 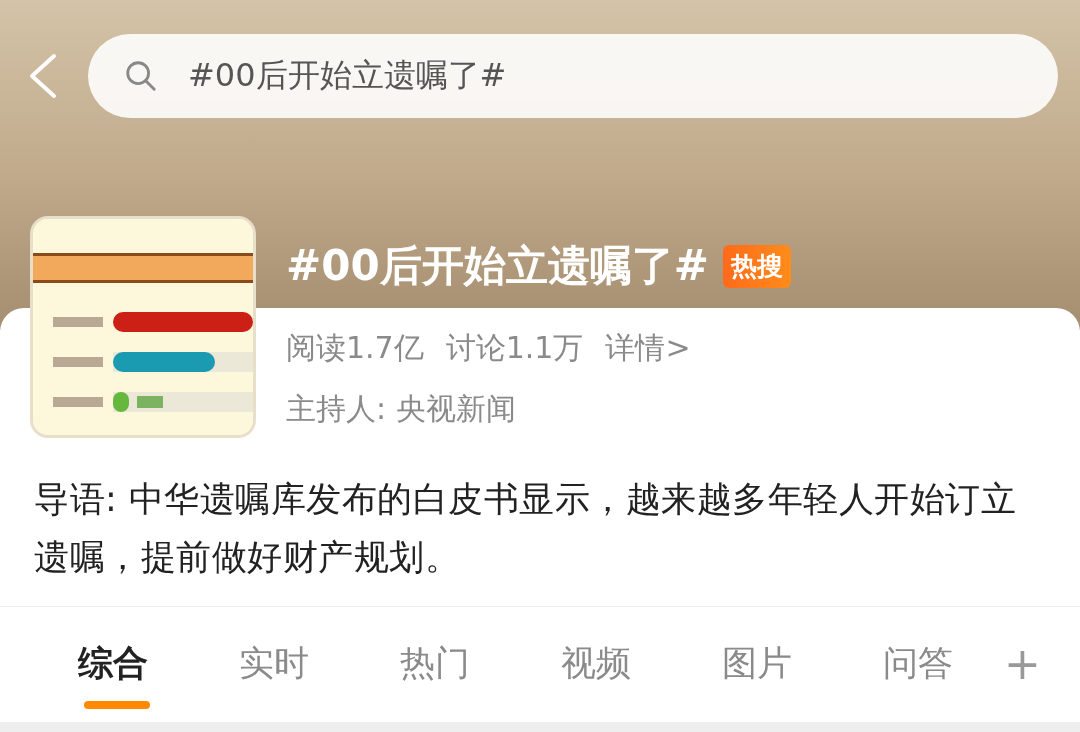 I want to click on tab: 视频, so click(x=596, y=663).